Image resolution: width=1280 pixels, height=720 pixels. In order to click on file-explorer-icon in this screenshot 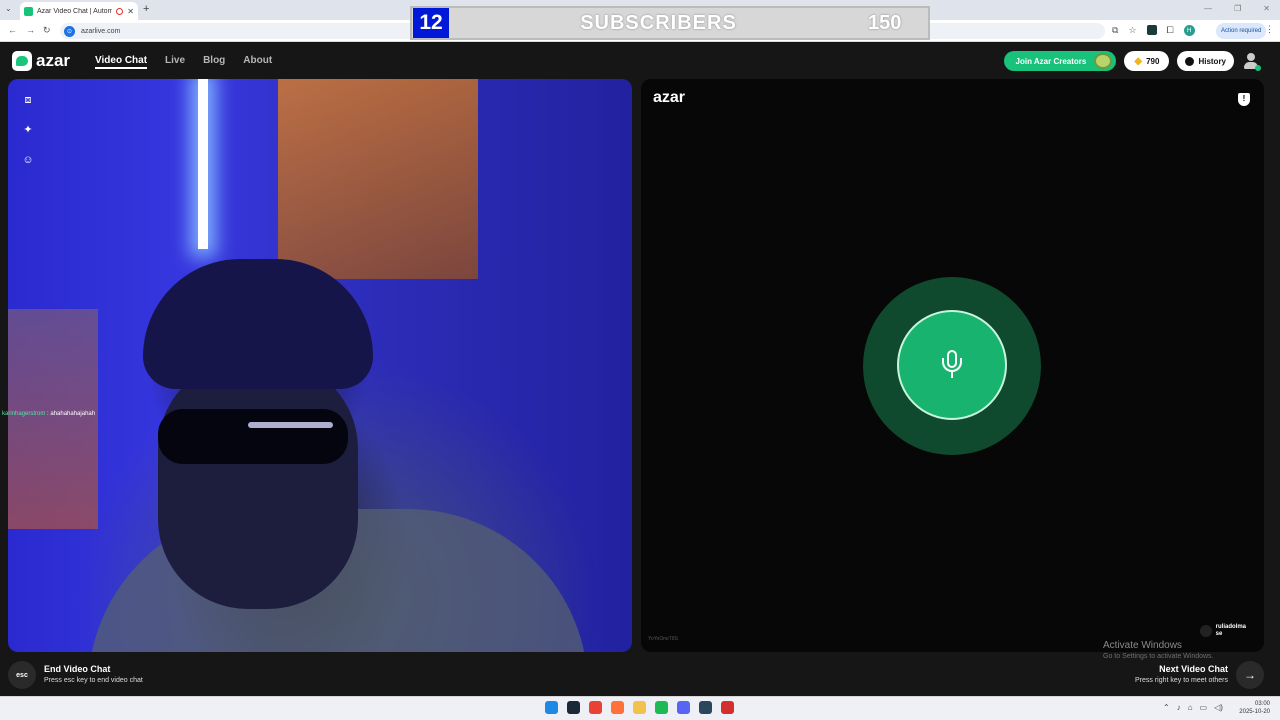, I will do `click(639, 707)`.